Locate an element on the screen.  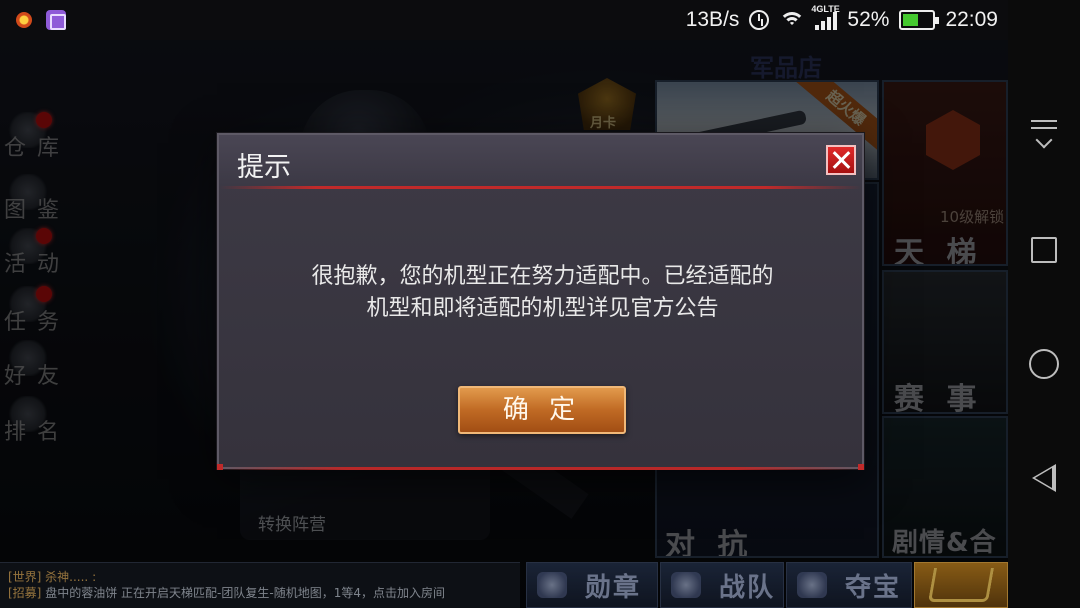
close-button is located at coordinates (841, 160).